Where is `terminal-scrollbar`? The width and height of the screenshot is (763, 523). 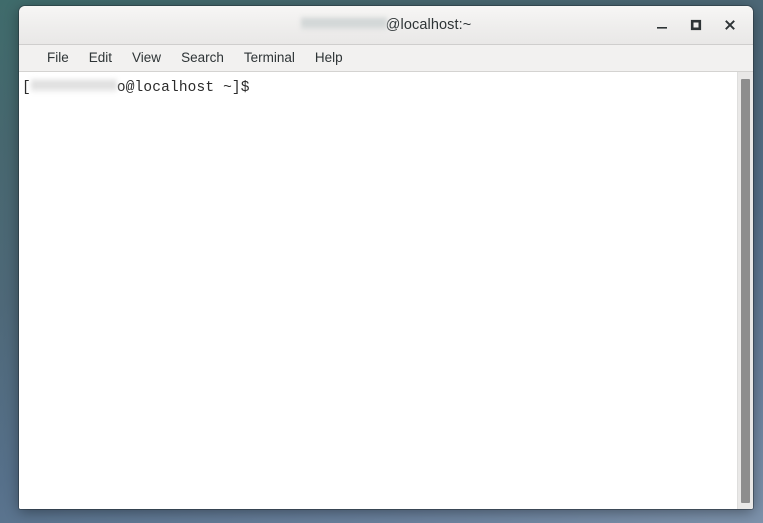
terminal-scrollbar is located at coordinates (745, 290).